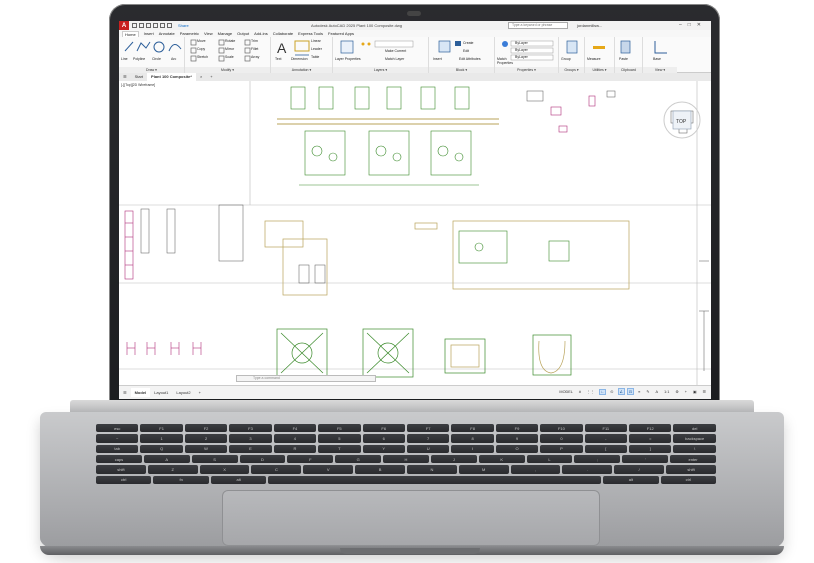 Image resolution: width=814 pixels, height=563 pixels. Describe the element at coordinates (348, 59) in the screenshot. I see `layer-properties-button: Layer Properties` at that location.